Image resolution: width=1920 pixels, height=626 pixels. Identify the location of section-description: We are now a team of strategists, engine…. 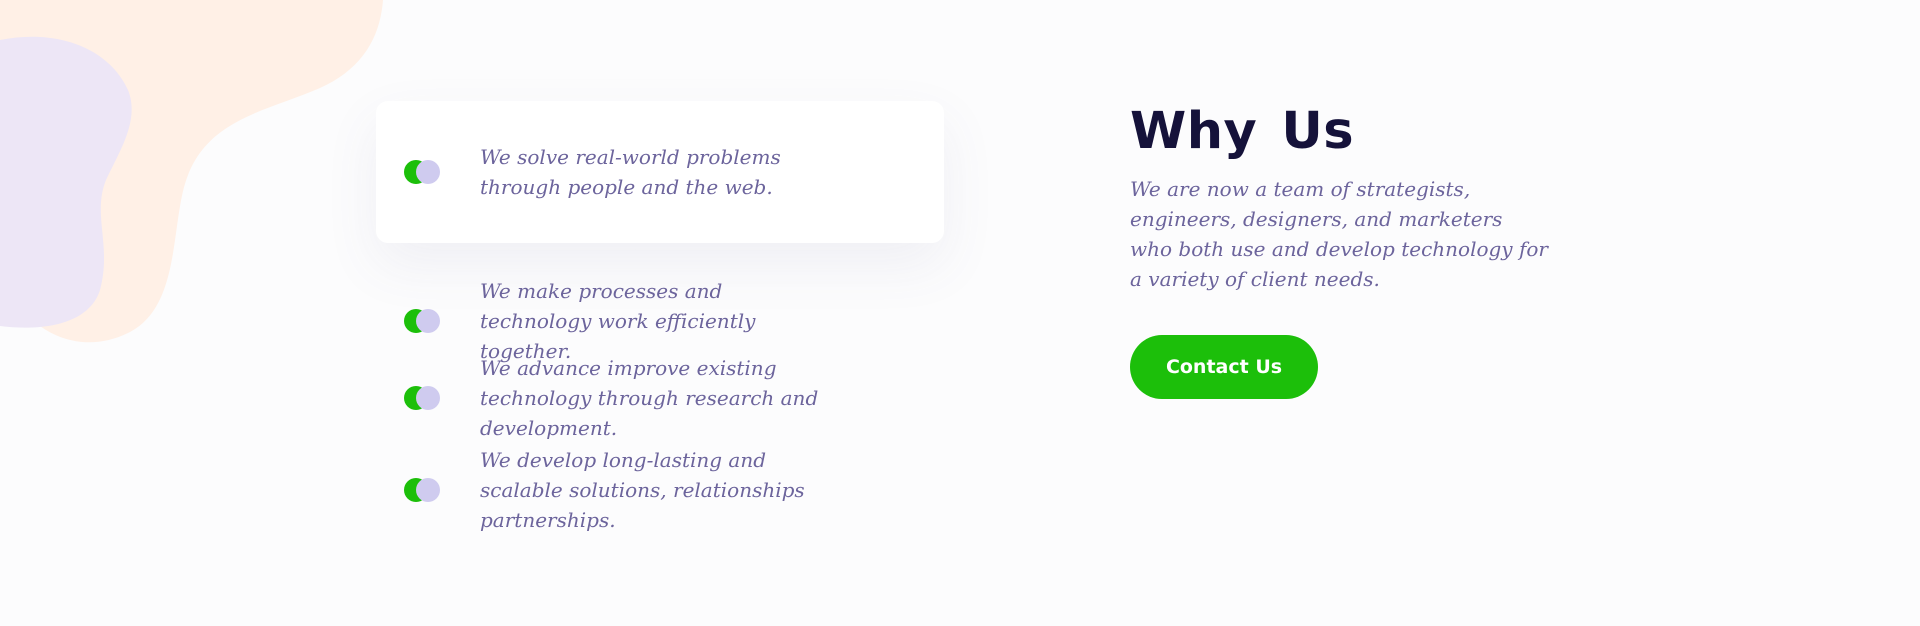
(1339, 234).